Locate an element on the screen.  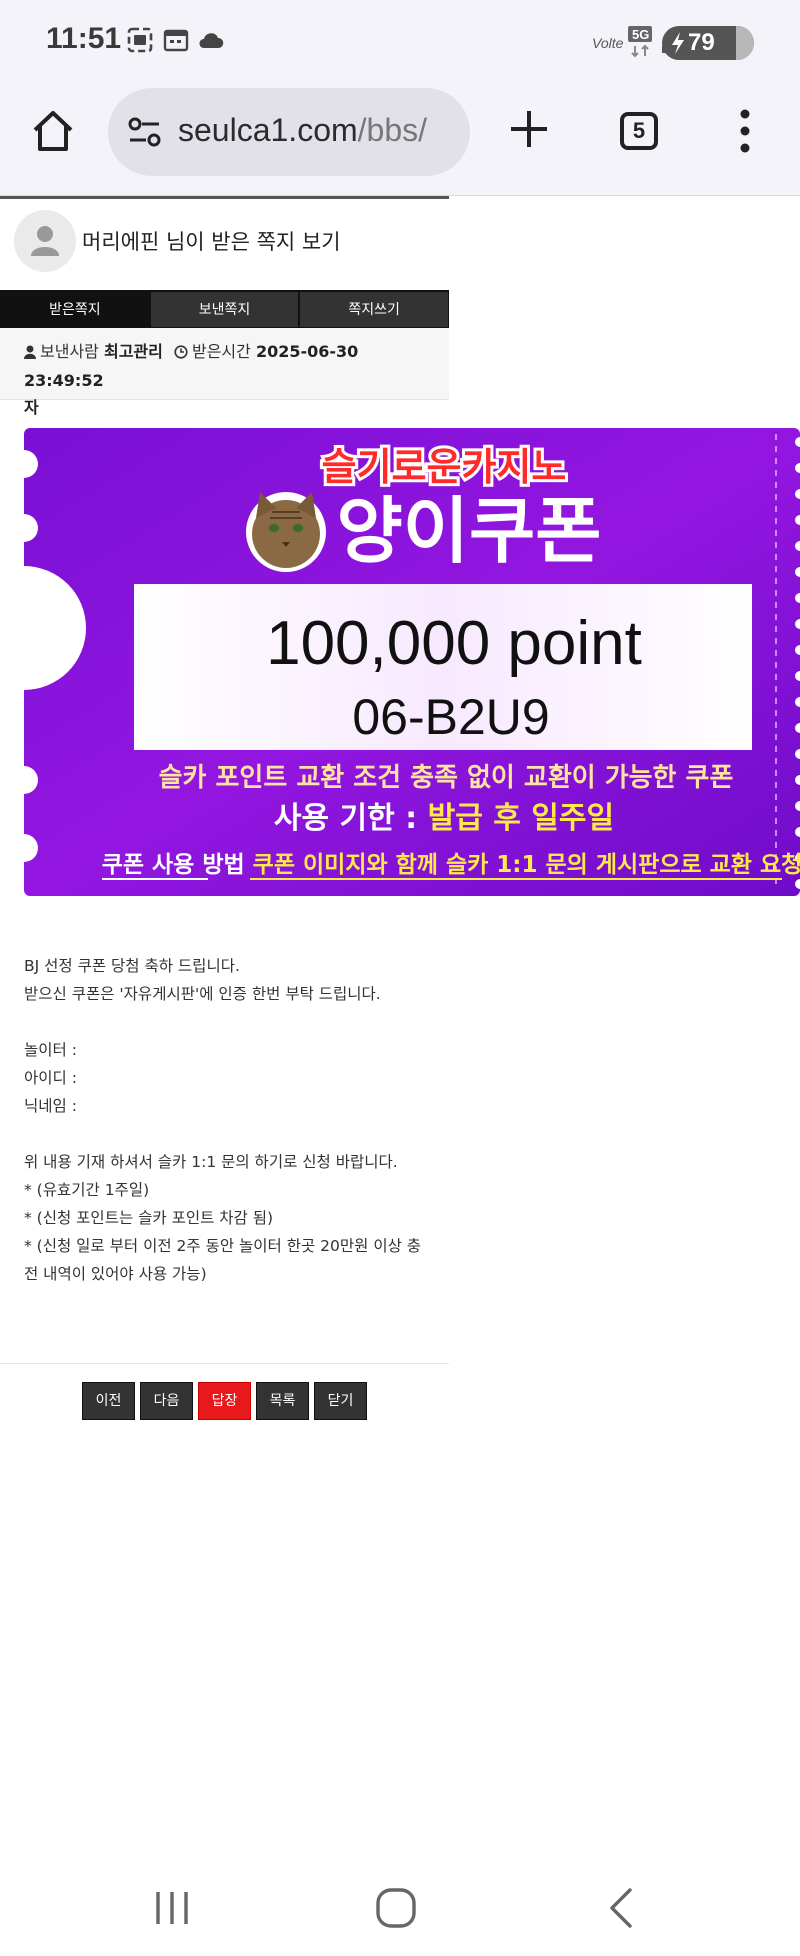
cloud-icon is located at coordinates (211, 40).